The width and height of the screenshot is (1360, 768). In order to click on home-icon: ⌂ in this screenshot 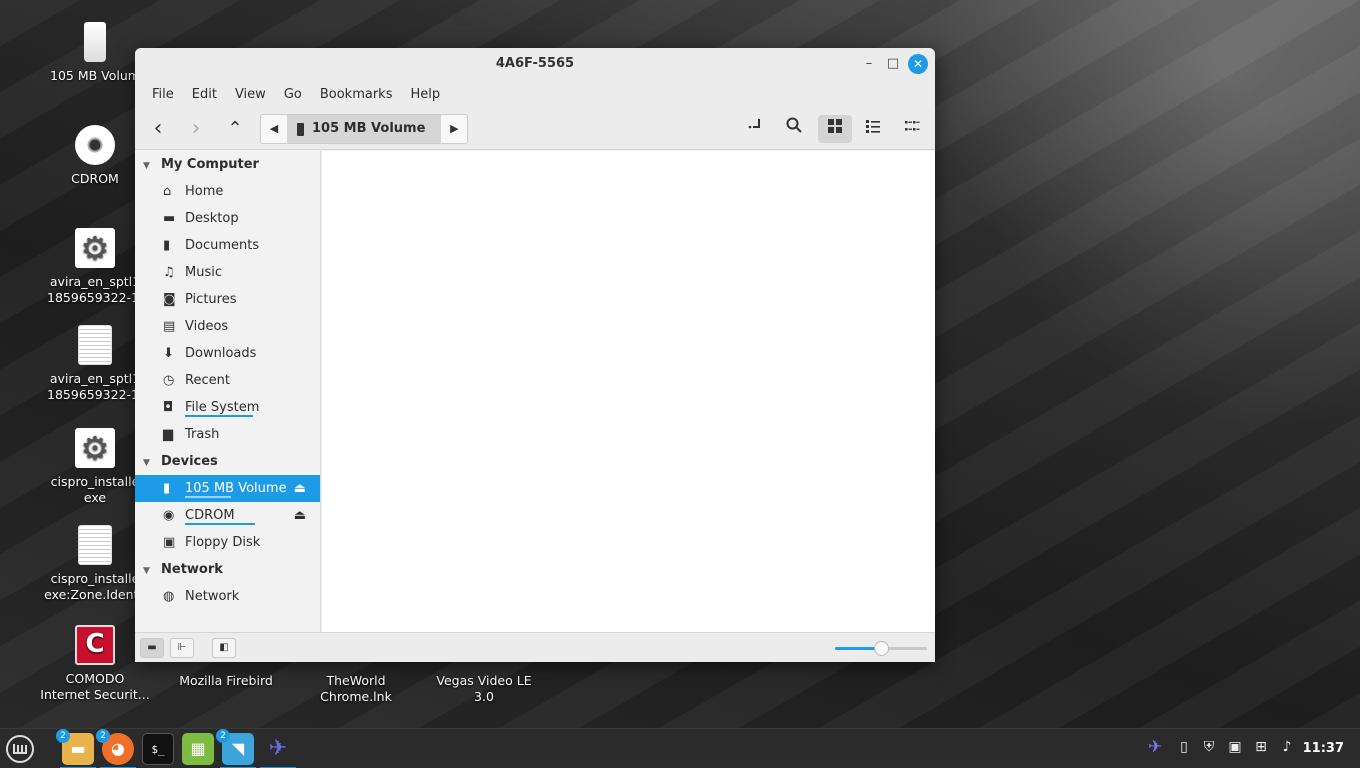, I will do `click(167, 191)`.